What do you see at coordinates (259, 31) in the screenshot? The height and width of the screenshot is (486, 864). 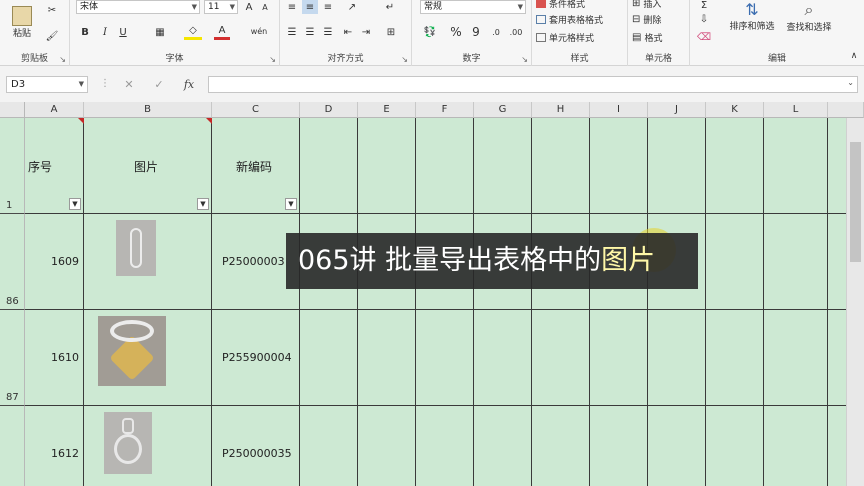 I see `phonetic-button: wén` at bounding box center [259, 31].